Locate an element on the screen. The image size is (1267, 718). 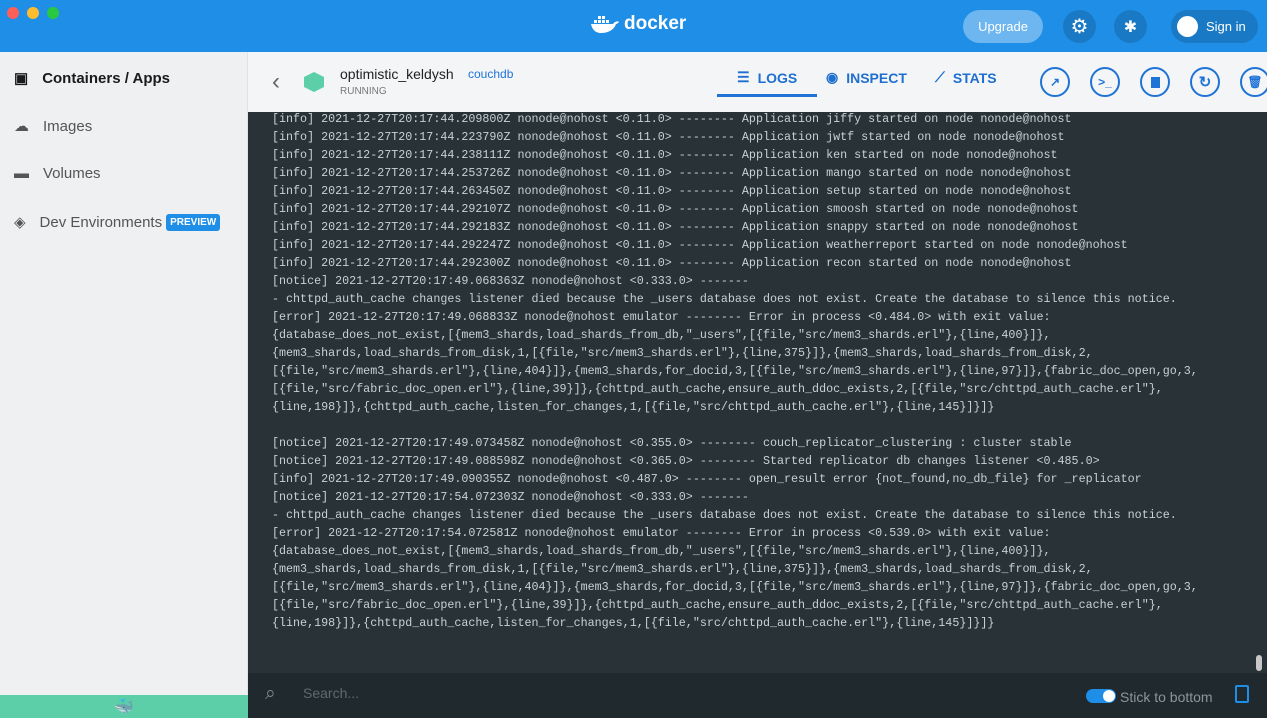
brand-name: docker is located at coordinates (655, 23).